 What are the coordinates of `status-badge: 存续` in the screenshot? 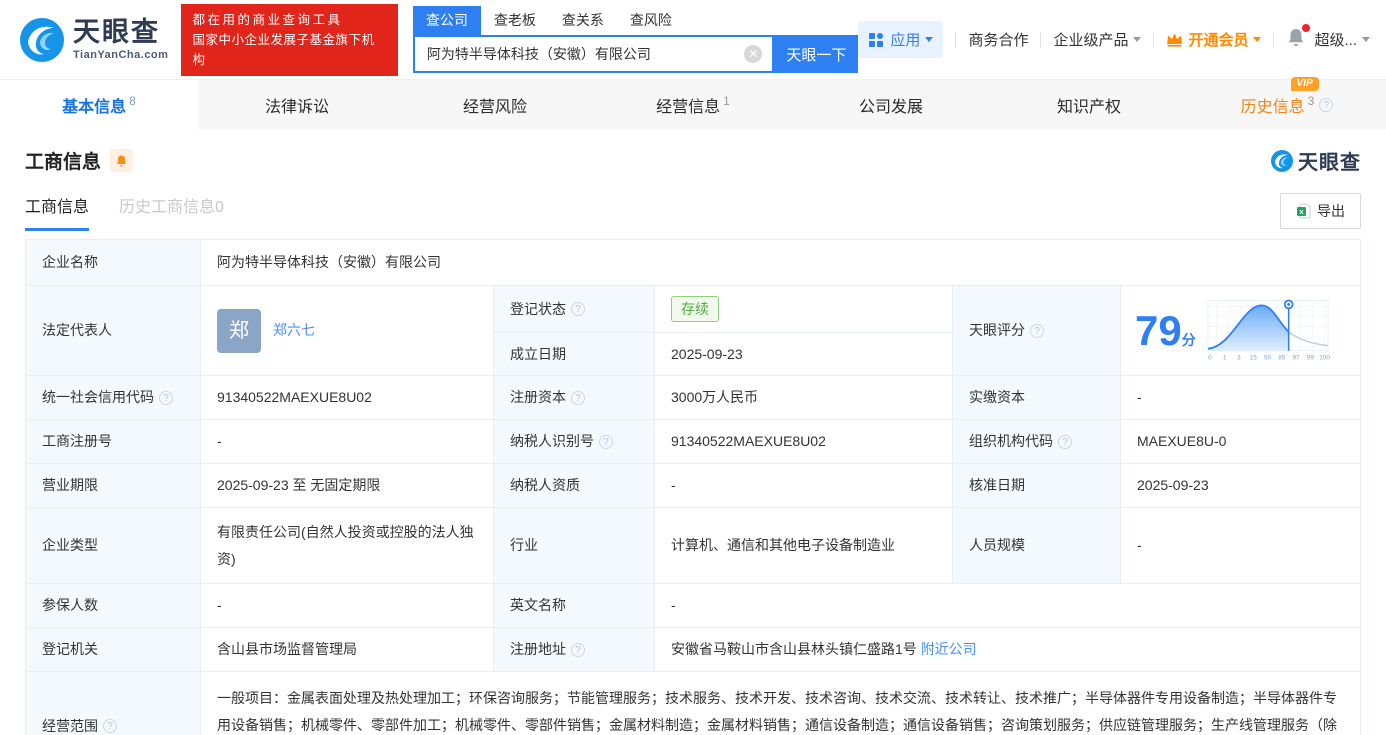 It's located at (695, 309).